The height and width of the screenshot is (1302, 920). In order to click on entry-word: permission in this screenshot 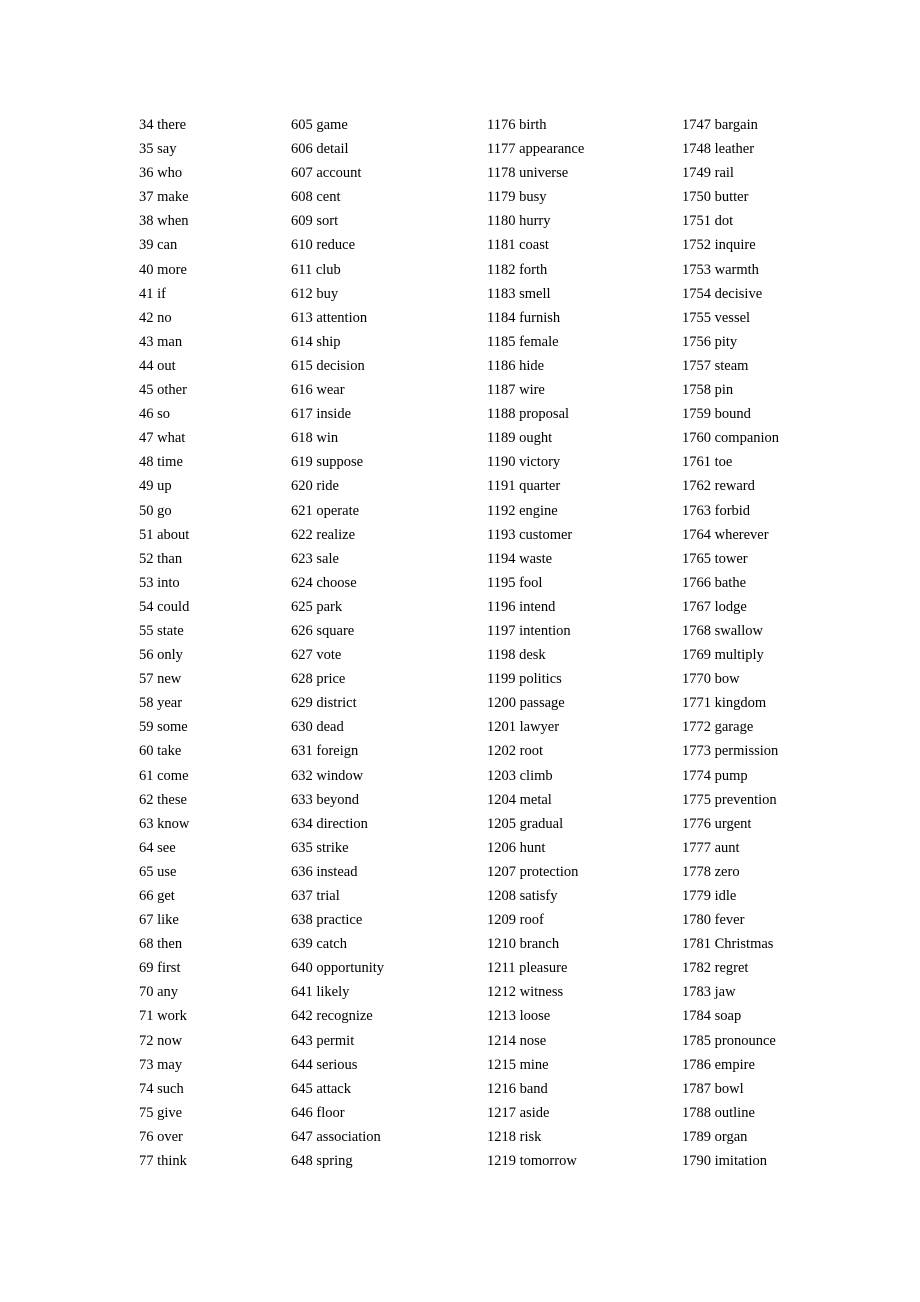, I will do `click(746, 751)`.